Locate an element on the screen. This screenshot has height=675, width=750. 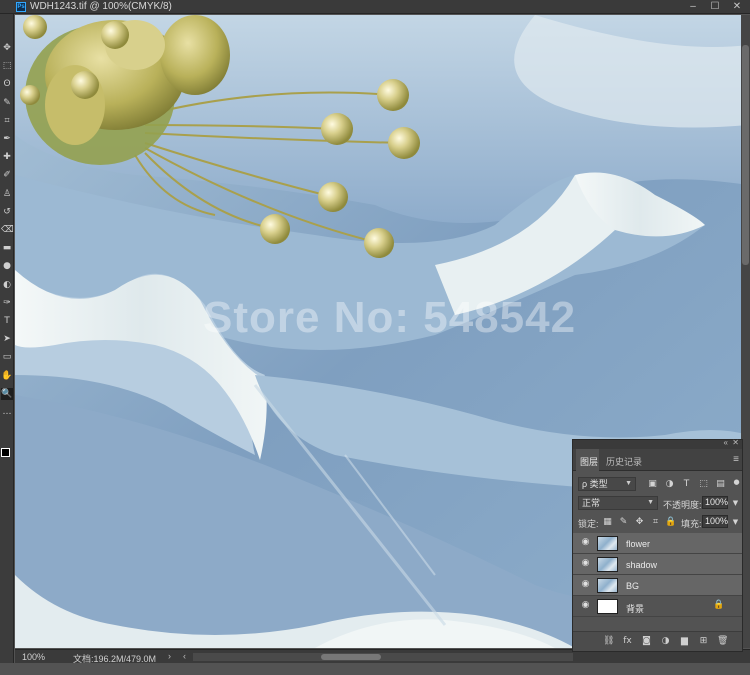
scroll-left-icon: ‹ is located at coordinates (184, 656).